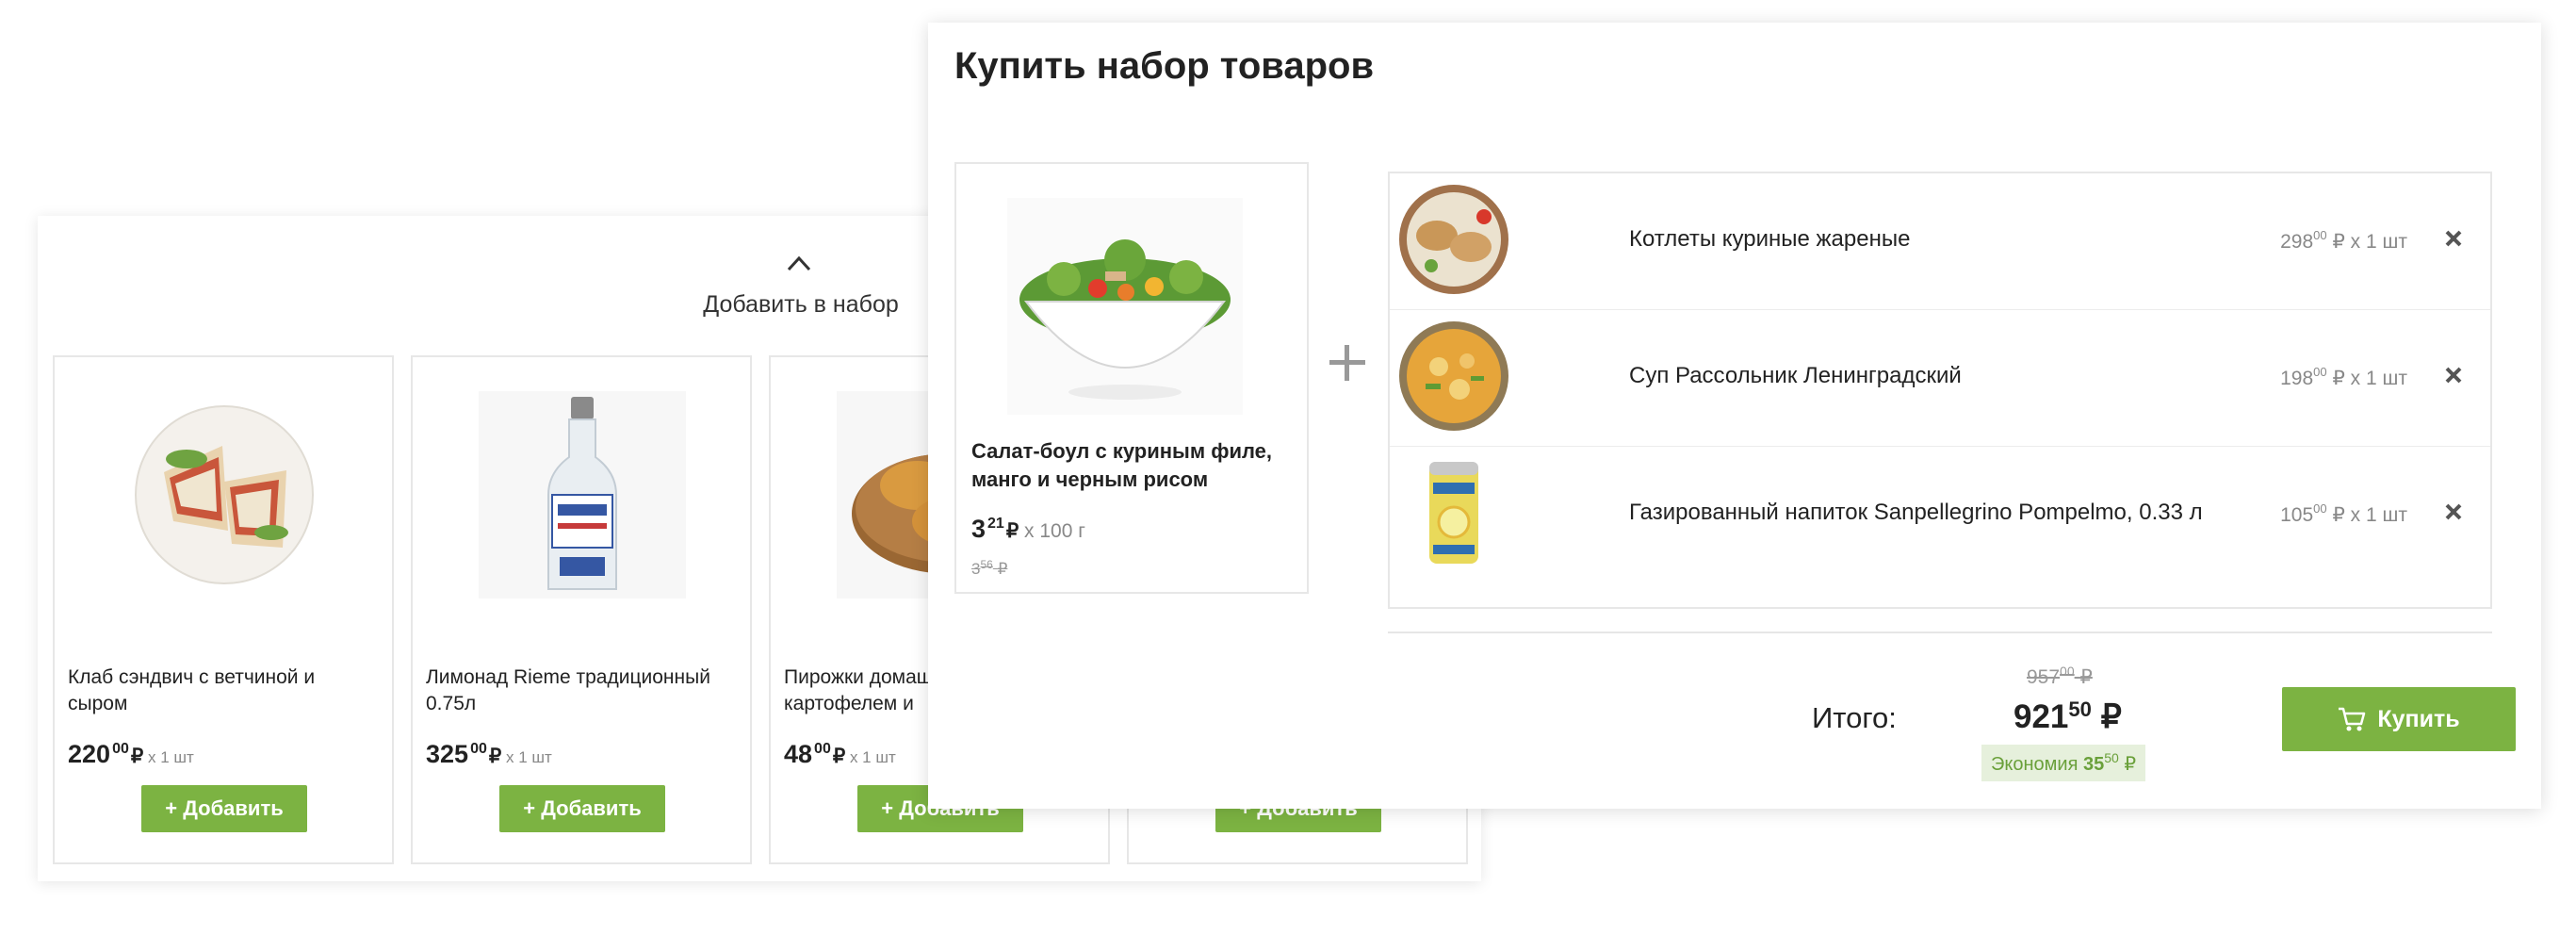 The height and width of the screenshot is (935, 2576). I want to click on lemonade-bottle-image, so click(582, 495).